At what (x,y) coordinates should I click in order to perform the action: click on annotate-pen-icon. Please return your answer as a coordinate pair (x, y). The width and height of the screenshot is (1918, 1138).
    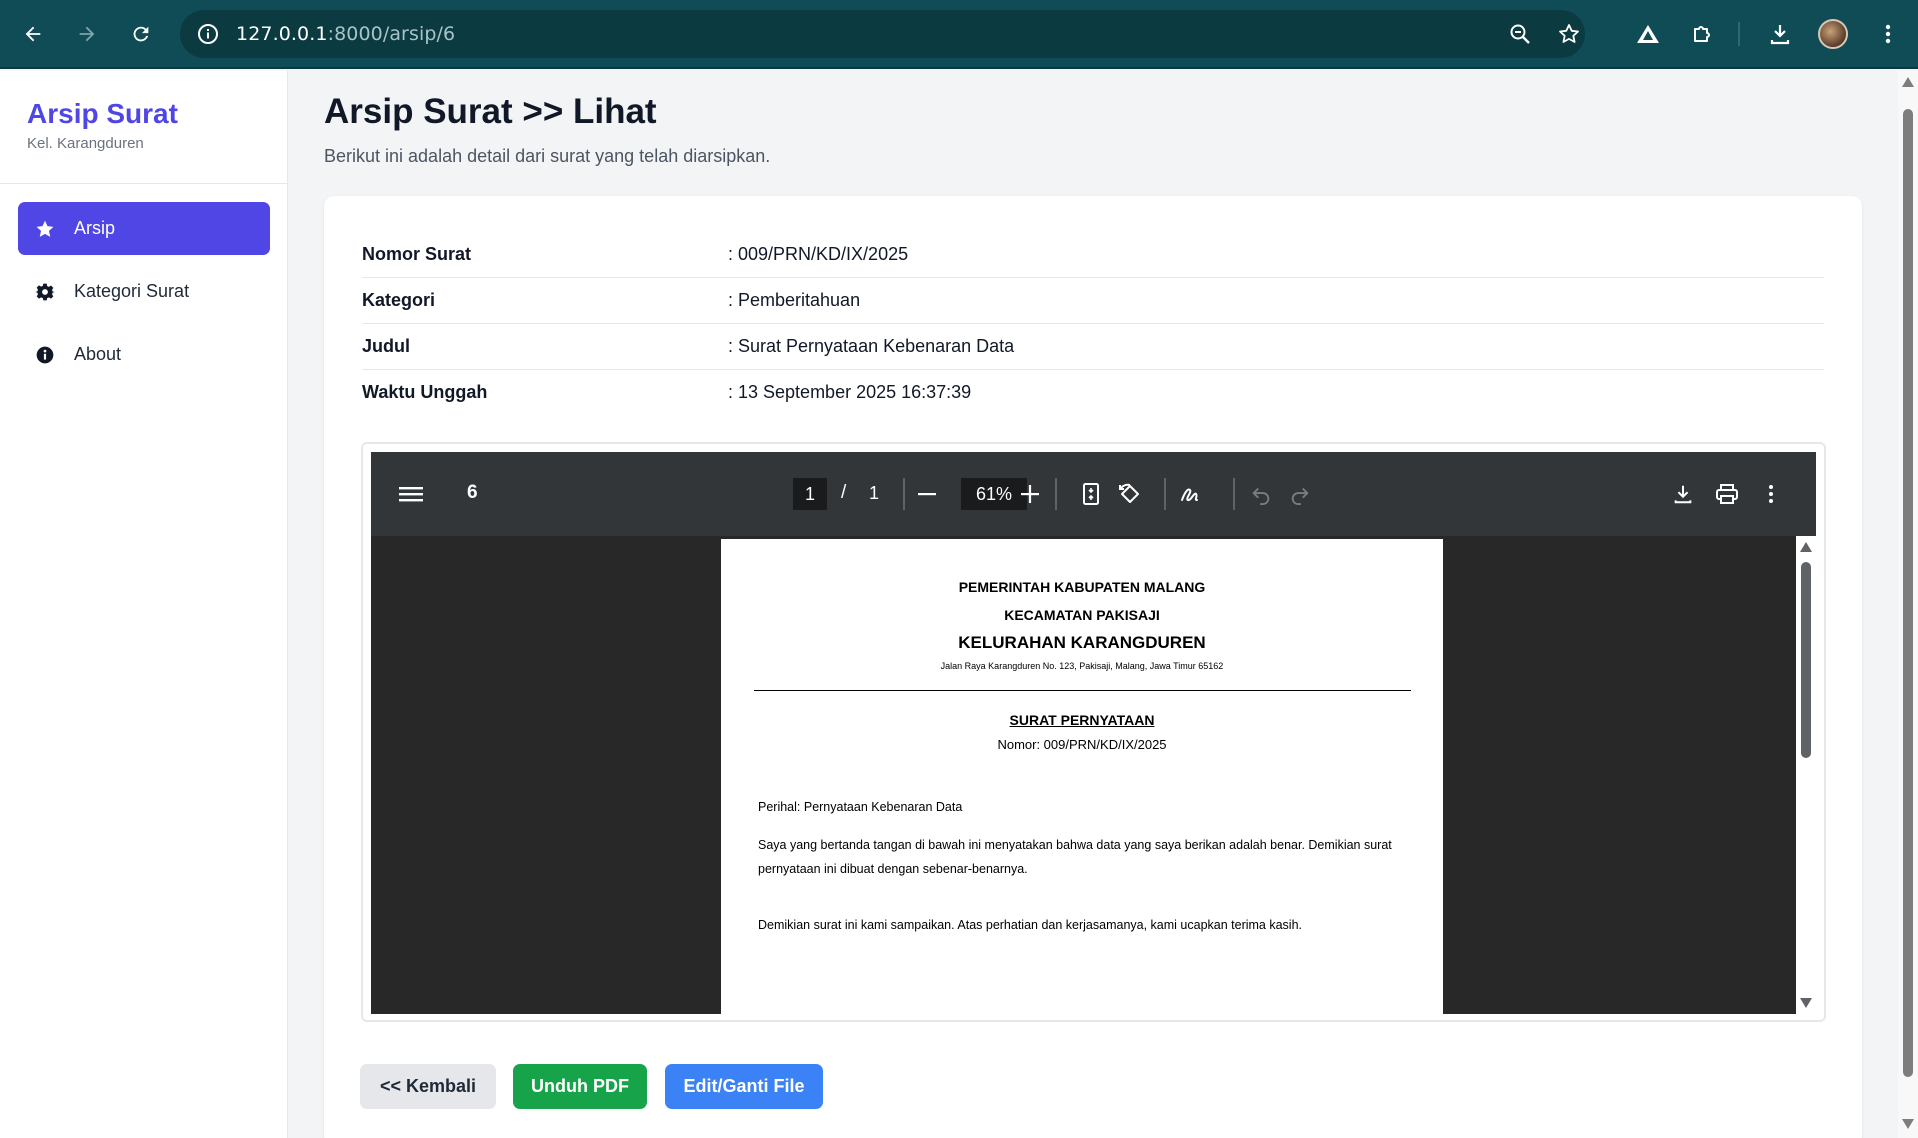
    Looking at the image, I should click on (1191, 494).